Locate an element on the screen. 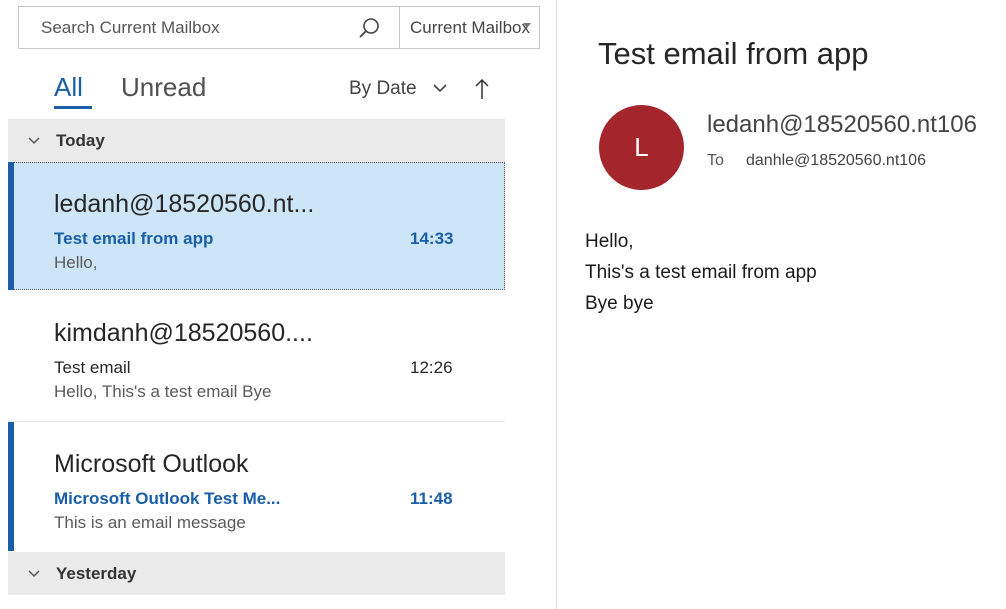 This screenshot has width=1006, height=609. message-to: danhle@18520560.nt106 is located at coordinates (836, 161).